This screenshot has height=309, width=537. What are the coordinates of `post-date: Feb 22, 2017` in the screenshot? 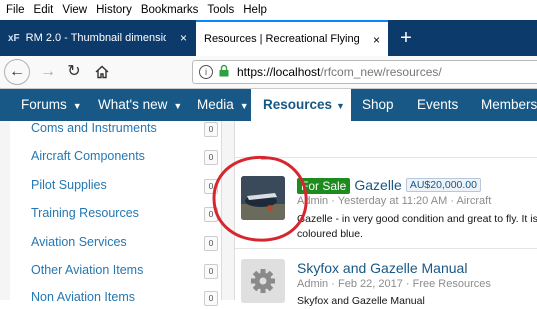 It's located at (370, 284).